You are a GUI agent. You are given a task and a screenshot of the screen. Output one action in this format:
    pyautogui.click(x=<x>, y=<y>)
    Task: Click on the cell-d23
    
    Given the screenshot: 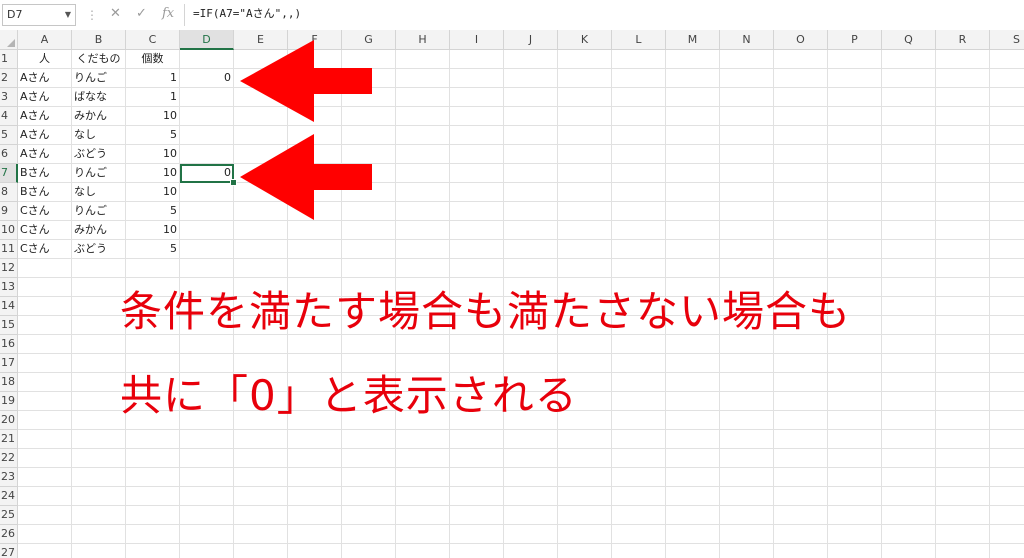 What is the action you would take?
    pyautogui.click(x=207, y=477)
    